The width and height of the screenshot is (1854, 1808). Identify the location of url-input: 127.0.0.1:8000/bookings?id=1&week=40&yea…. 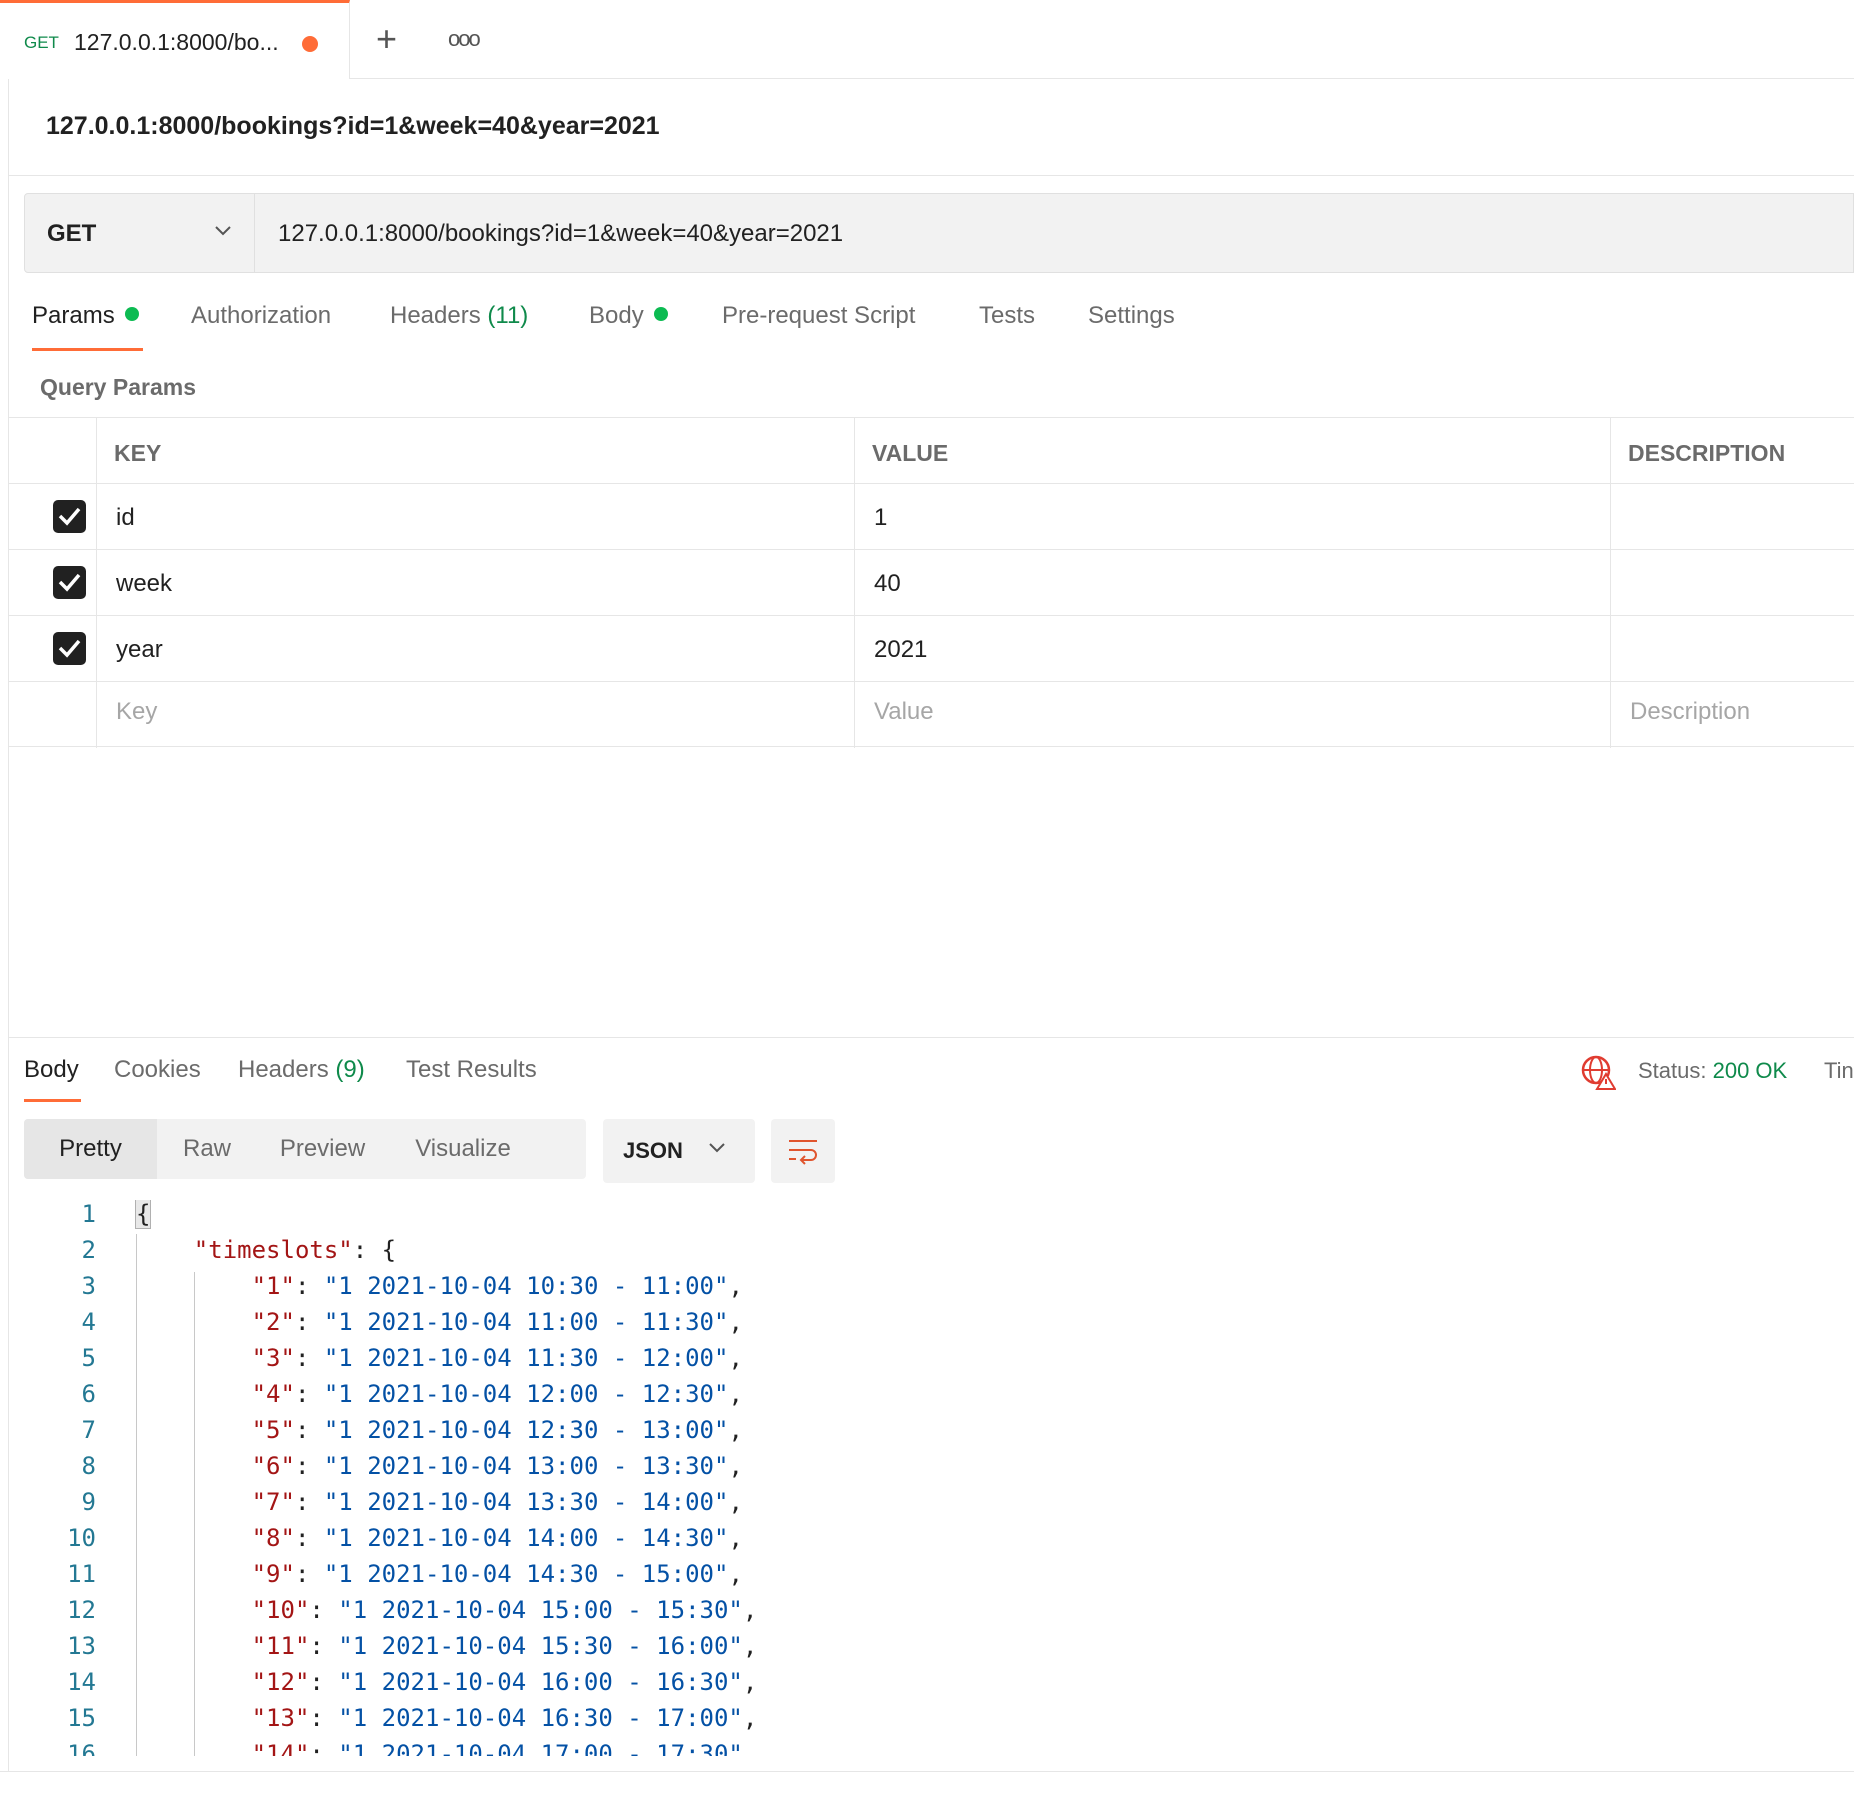
(560, 234).